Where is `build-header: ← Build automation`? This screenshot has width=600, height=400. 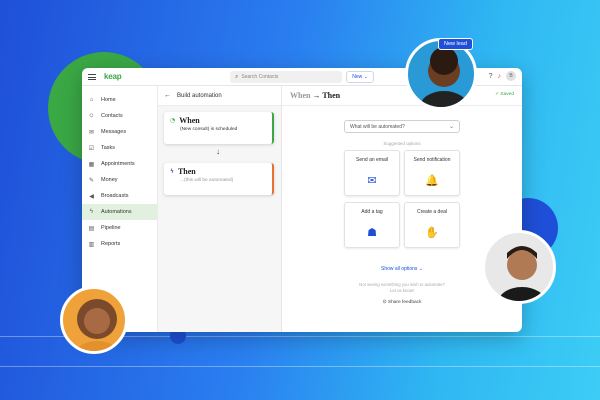 build-header: ← Build automation is located at coordinates (219, 96).